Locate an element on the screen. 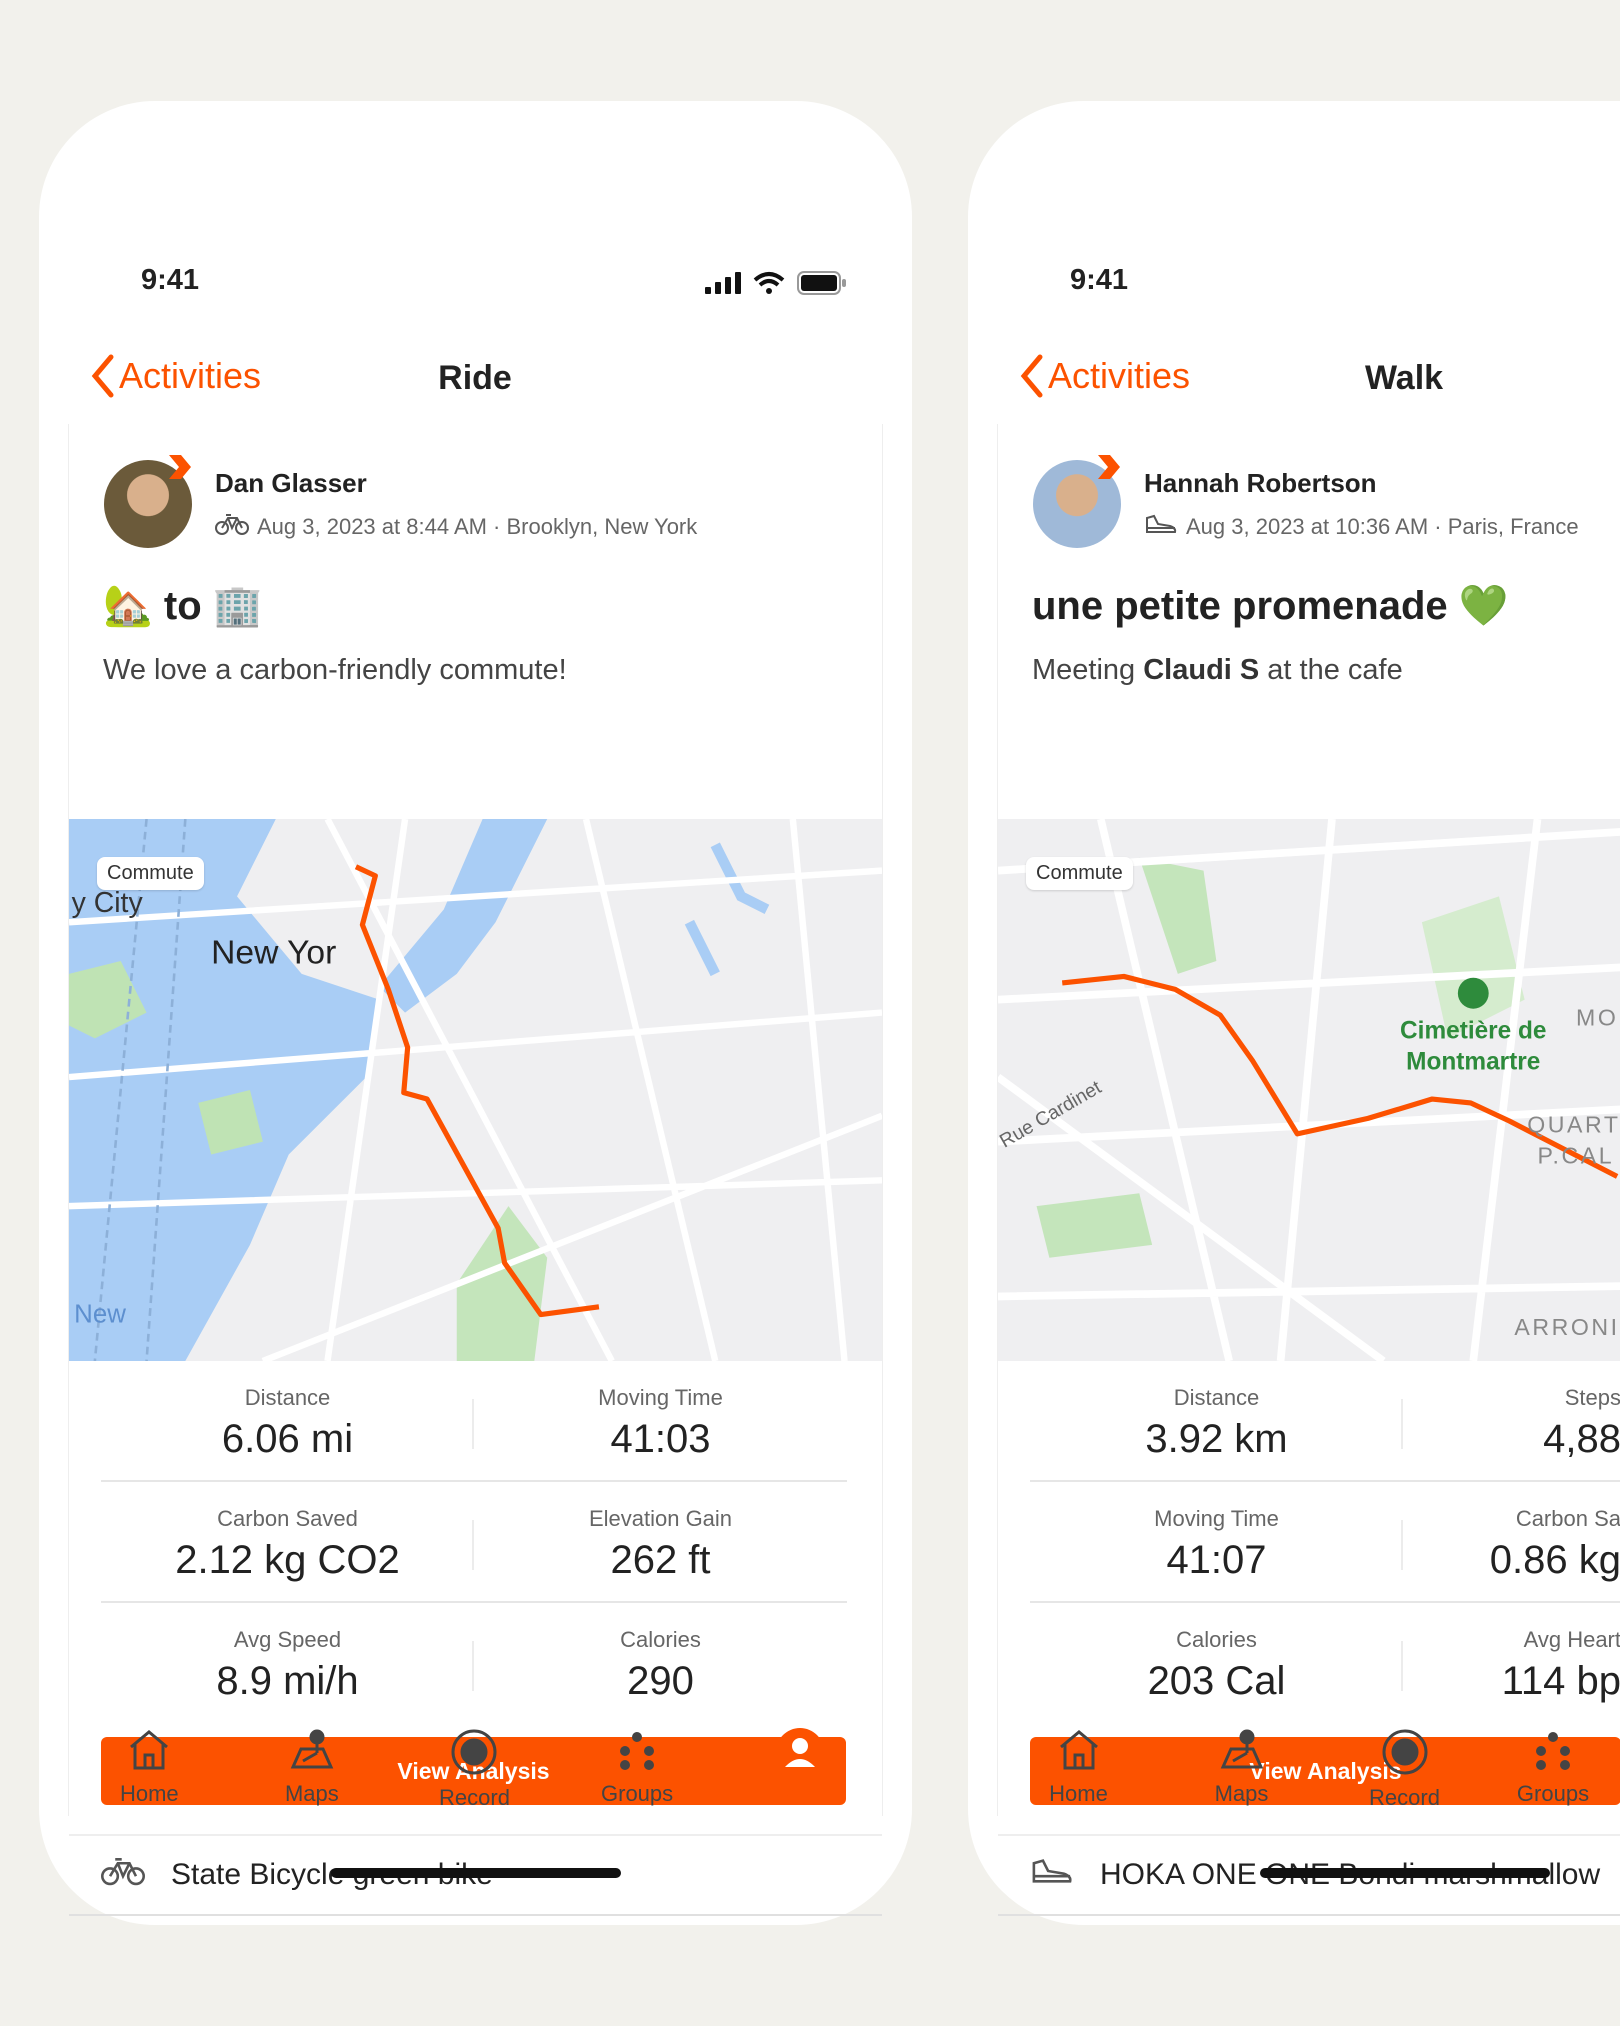  route-map: y City New Yor New Commute is located at coordinates (475, 1090).